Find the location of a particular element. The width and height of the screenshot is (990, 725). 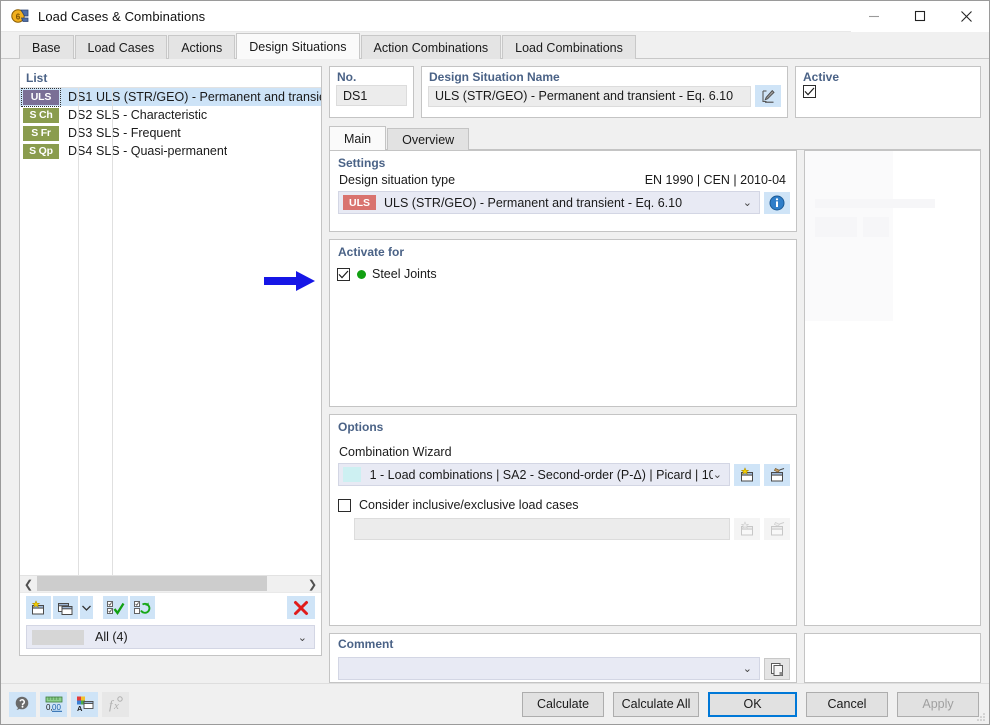

tab-main: Main is located at coordinates (358, 138).